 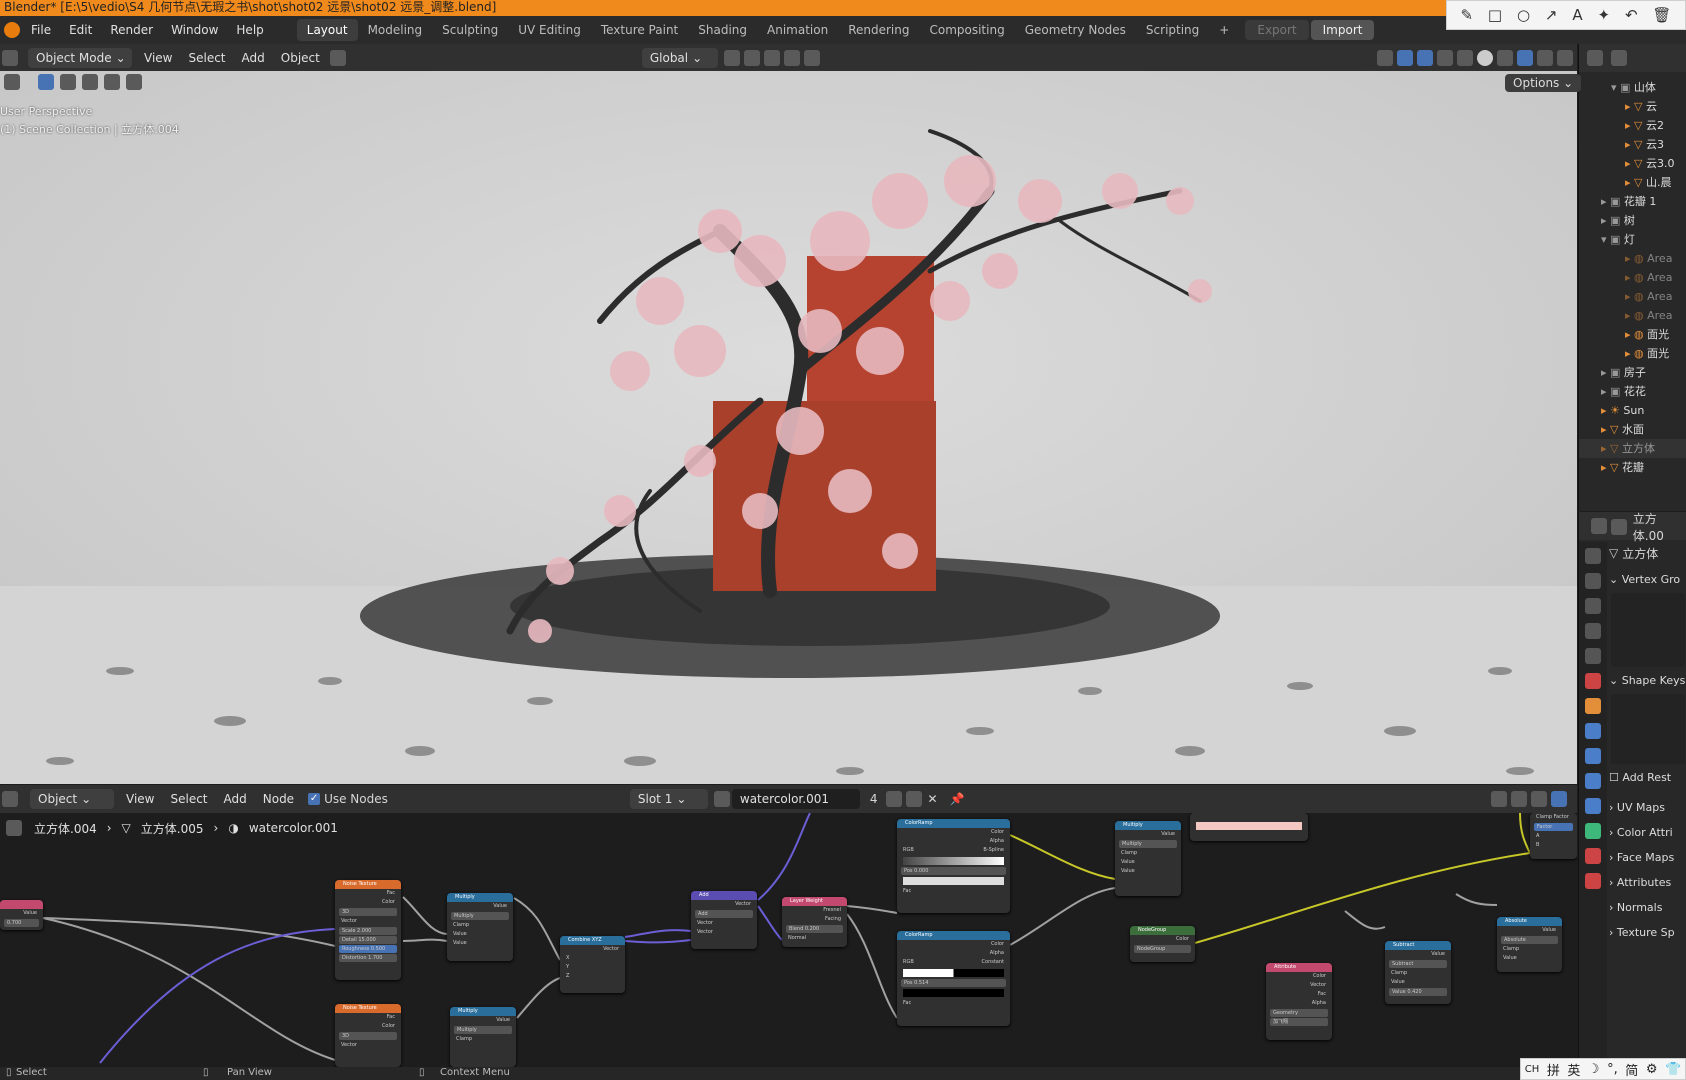 I want to click on color-swatch-pink, so click(x=1249, y=826).